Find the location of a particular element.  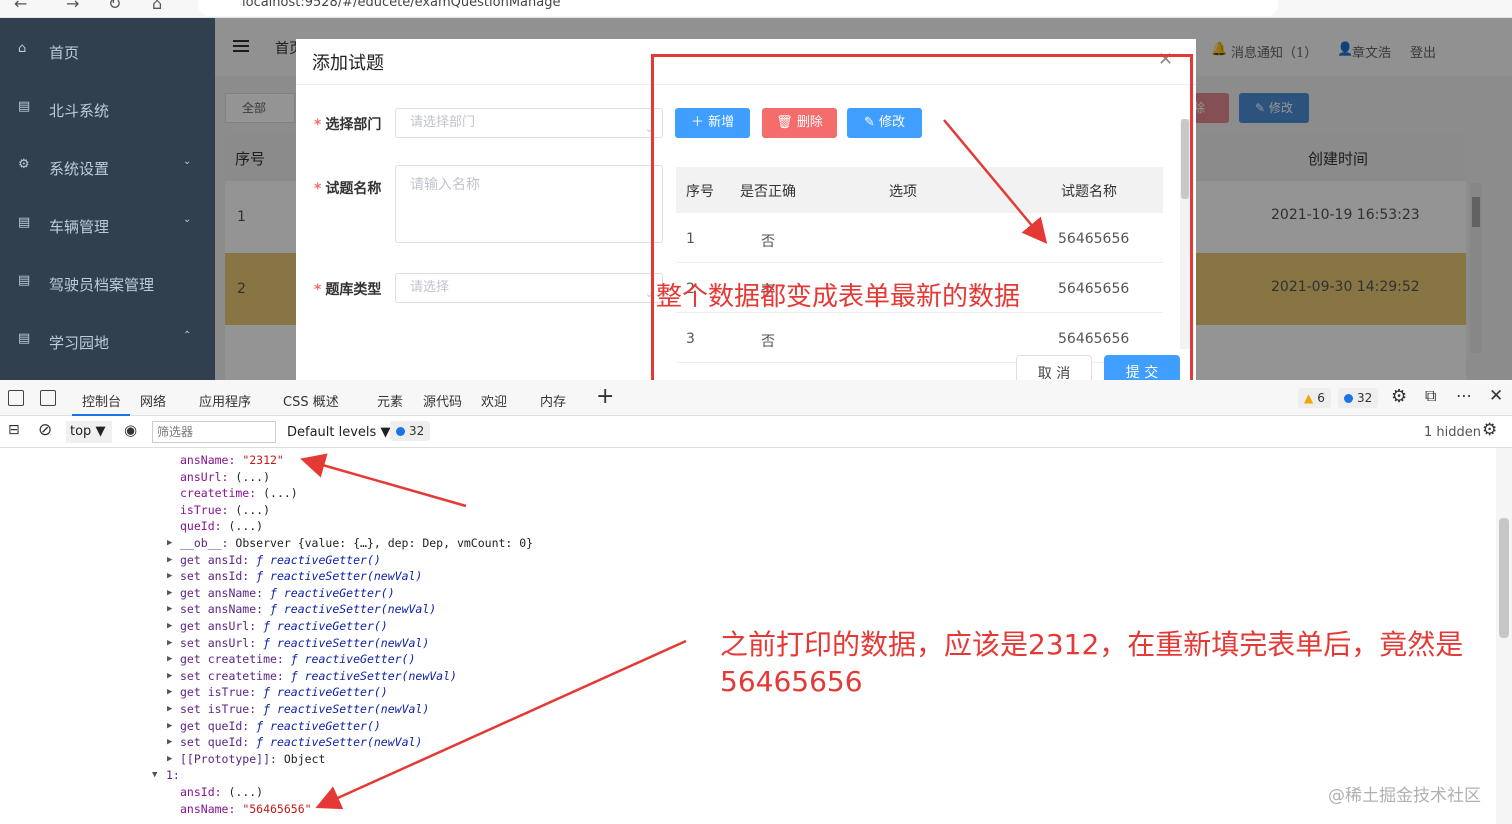

back-icon: ← is located at coordinates (20, 6).